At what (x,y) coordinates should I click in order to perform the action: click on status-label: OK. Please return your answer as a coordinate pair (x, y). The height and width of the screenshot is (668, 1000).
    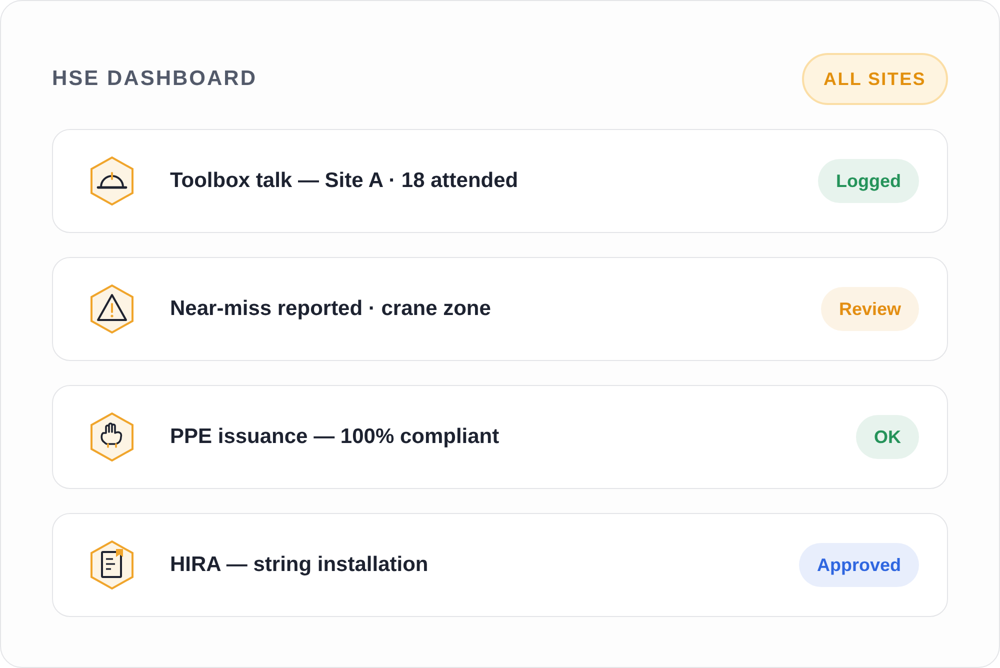
    Looking at the image, I should click on (887, 437).